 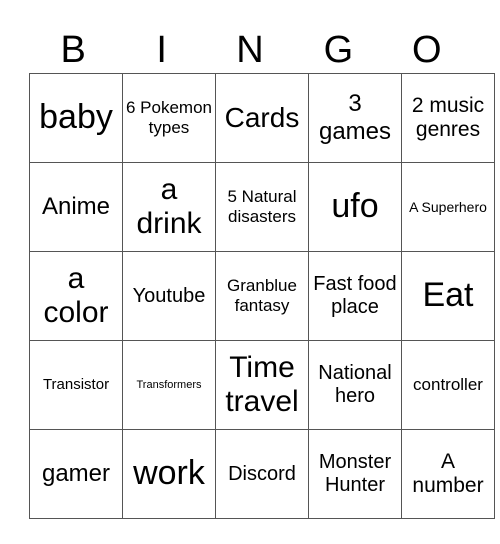 What do you see at coordinates (169, 474) in the screenshot?
I see `bingo-cell: work` at bounding box center [169, 474].